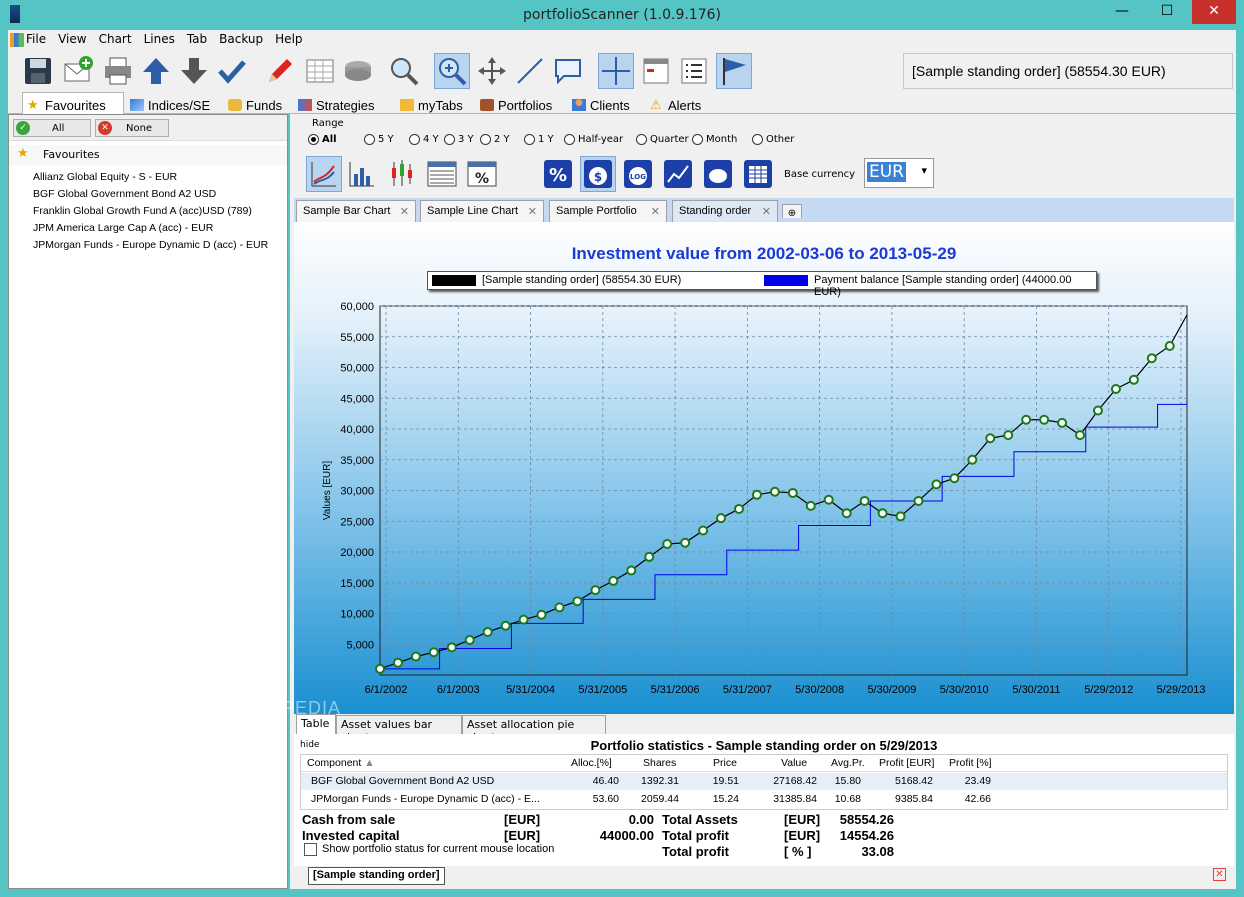  What do you see at coordinates (156, 71) in the screenshot?
I see `move-up-button` at bounding box center [156, 71].